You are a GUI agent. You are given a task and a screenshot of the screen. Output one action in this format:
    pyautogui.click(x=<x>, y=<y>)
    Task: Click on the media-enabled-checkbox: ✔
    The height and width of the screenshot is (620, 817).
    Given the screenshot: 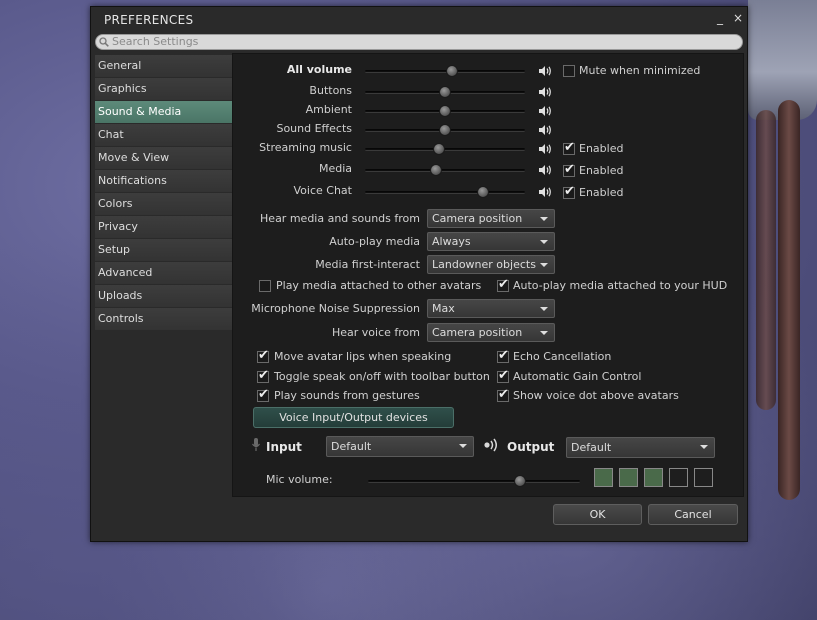 What is the action you would take?
    pyautogui.click(x=569, y=170)
    